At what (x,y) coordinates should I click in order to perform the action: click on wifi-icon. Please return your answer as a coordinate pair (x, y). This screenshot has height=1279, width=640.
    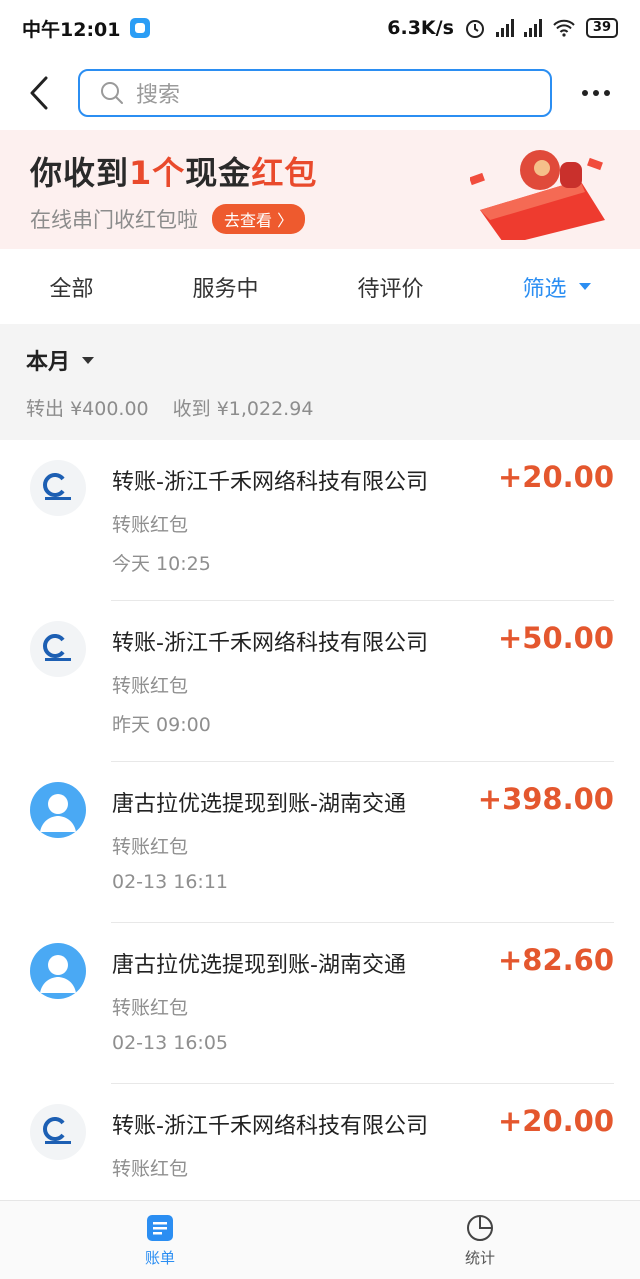
    Looking at the image, I should click on (564, 28).